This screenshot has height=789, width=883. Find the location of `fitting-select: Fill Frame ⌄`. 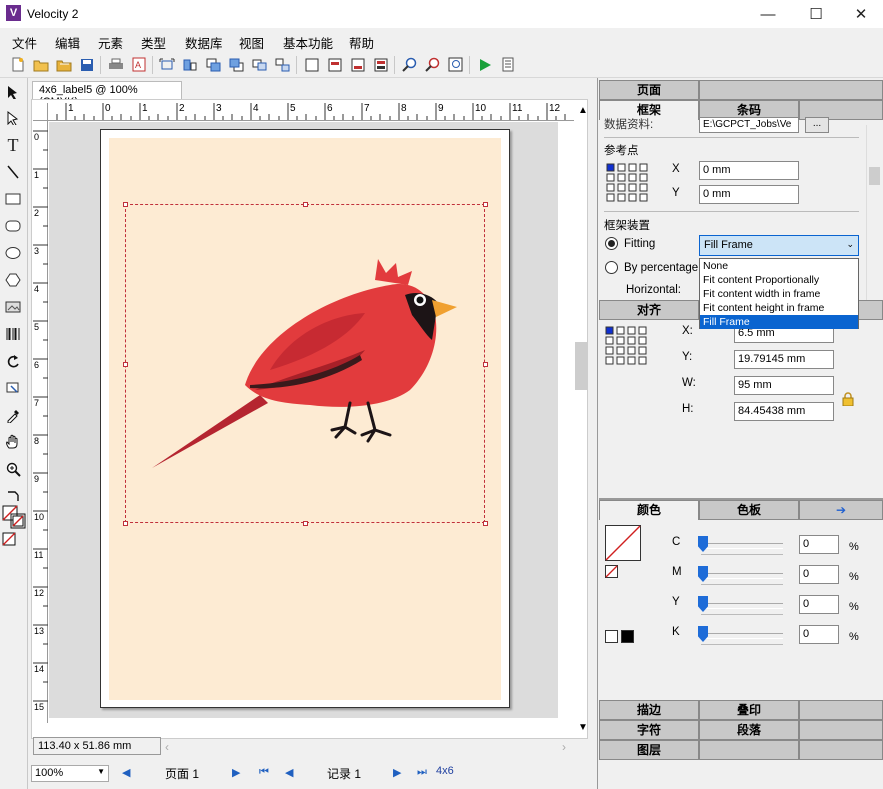

fitting-select: Fill Frame ⌄ is located at coordinates (779, 245).